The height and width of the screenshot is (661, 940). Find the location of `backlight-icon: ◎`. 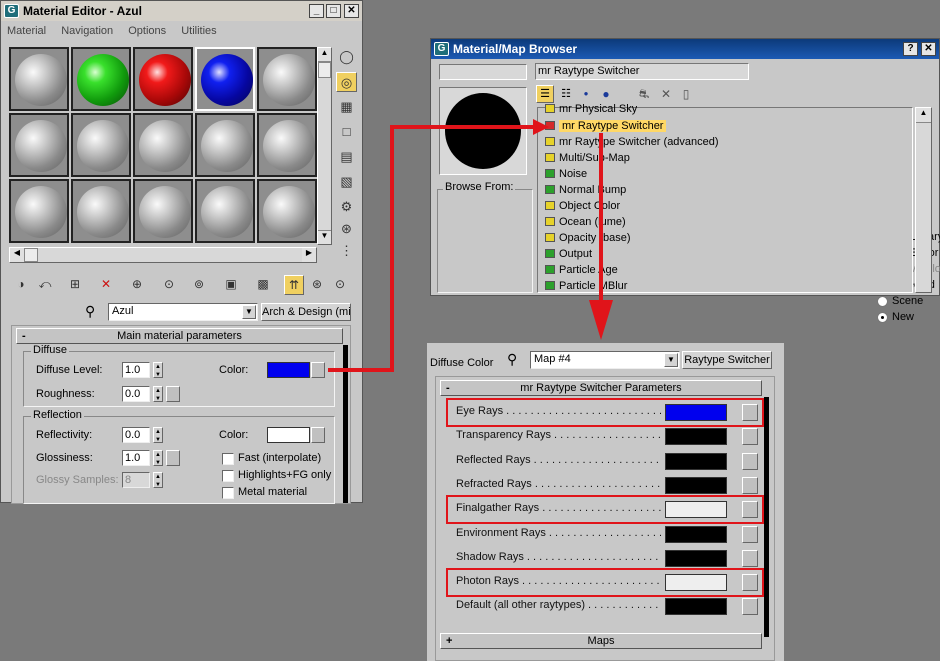

backlight-icon: ◎ is located at coordinates (346, 82).